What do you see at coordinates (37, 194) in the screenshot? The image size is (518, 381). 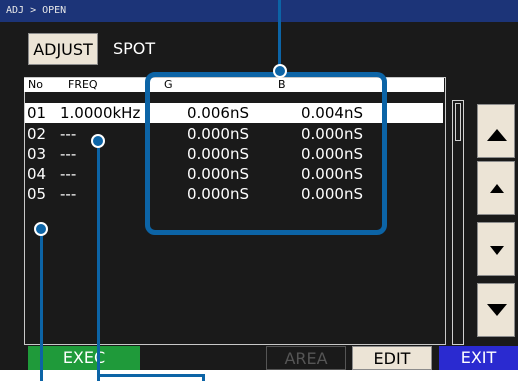 I see `row-no: 05` at bounding box center [37, 194].